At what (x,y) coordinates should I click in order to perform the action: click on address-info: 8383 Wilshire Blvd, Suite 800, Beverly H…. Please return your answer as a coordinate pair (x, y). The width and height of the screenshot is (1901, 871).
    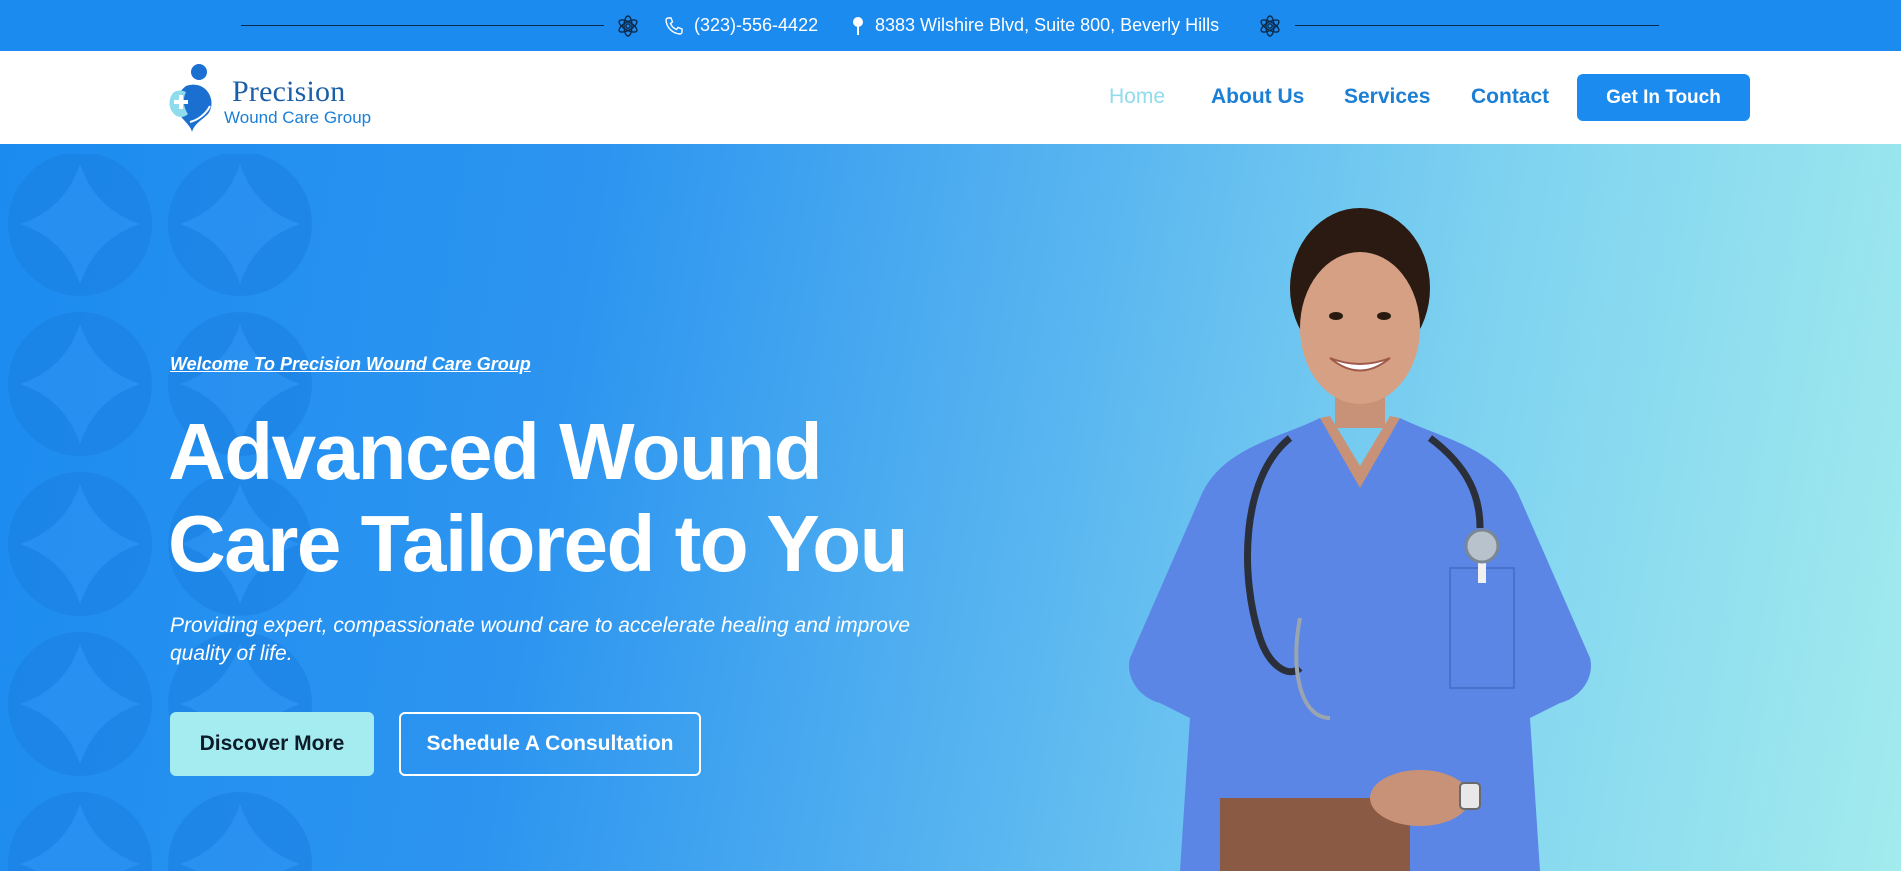
    Looking at the image, I should click on (1035, 25).